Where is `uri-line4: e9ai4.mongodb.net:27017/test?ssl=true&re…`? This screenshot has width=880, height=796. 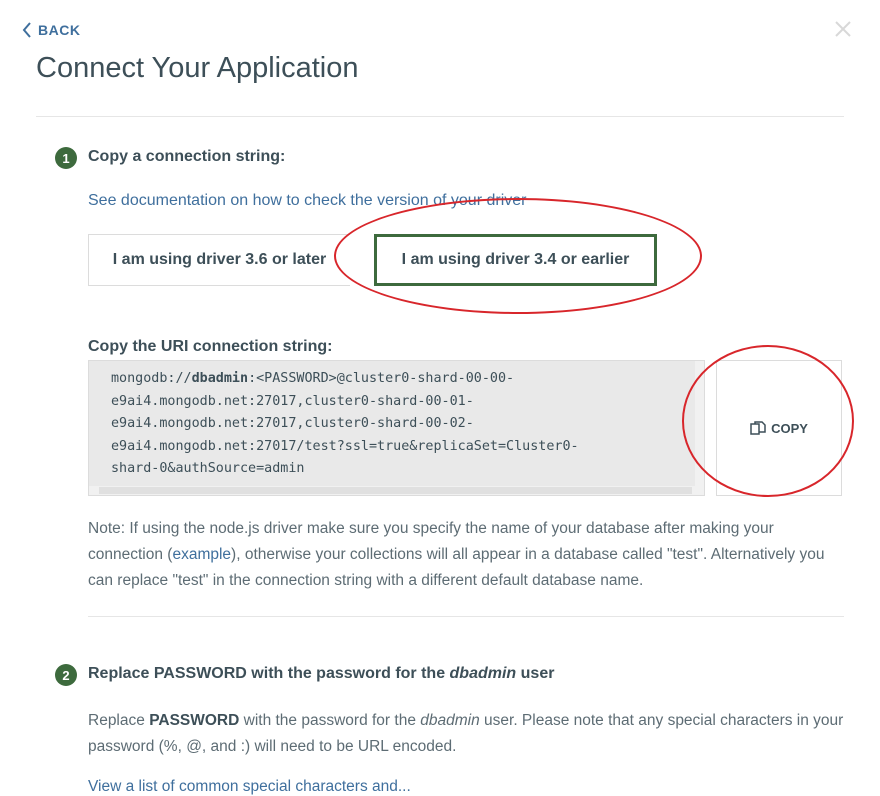 uri-line4: e9ai4.mongodb.net:27017/test?ssl=true&re… is located at coordinates (345, 446).